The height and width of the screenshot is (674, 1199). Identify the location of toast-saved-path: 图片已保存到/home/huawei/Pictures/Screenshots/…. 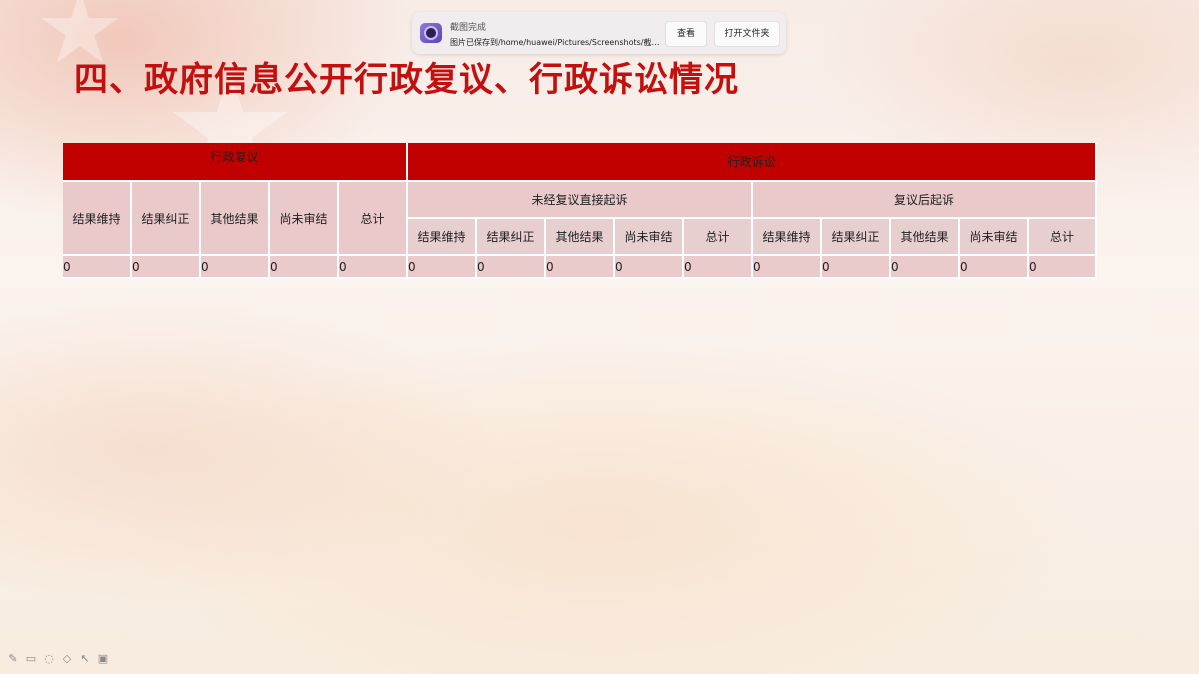
(555, 42).